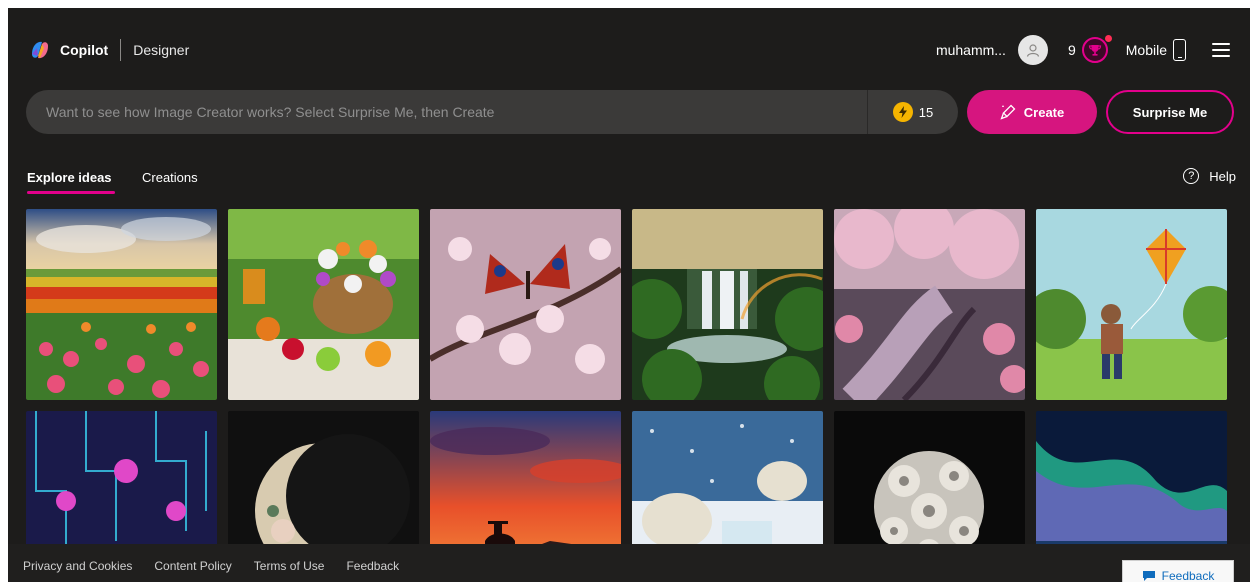 This screenshot has height=582, width=1250. What do you see at coordinates (69, 177) in the screenshot?
I see `tab-explore-ideas: Explore ideas` at bounding box center [69, 177].